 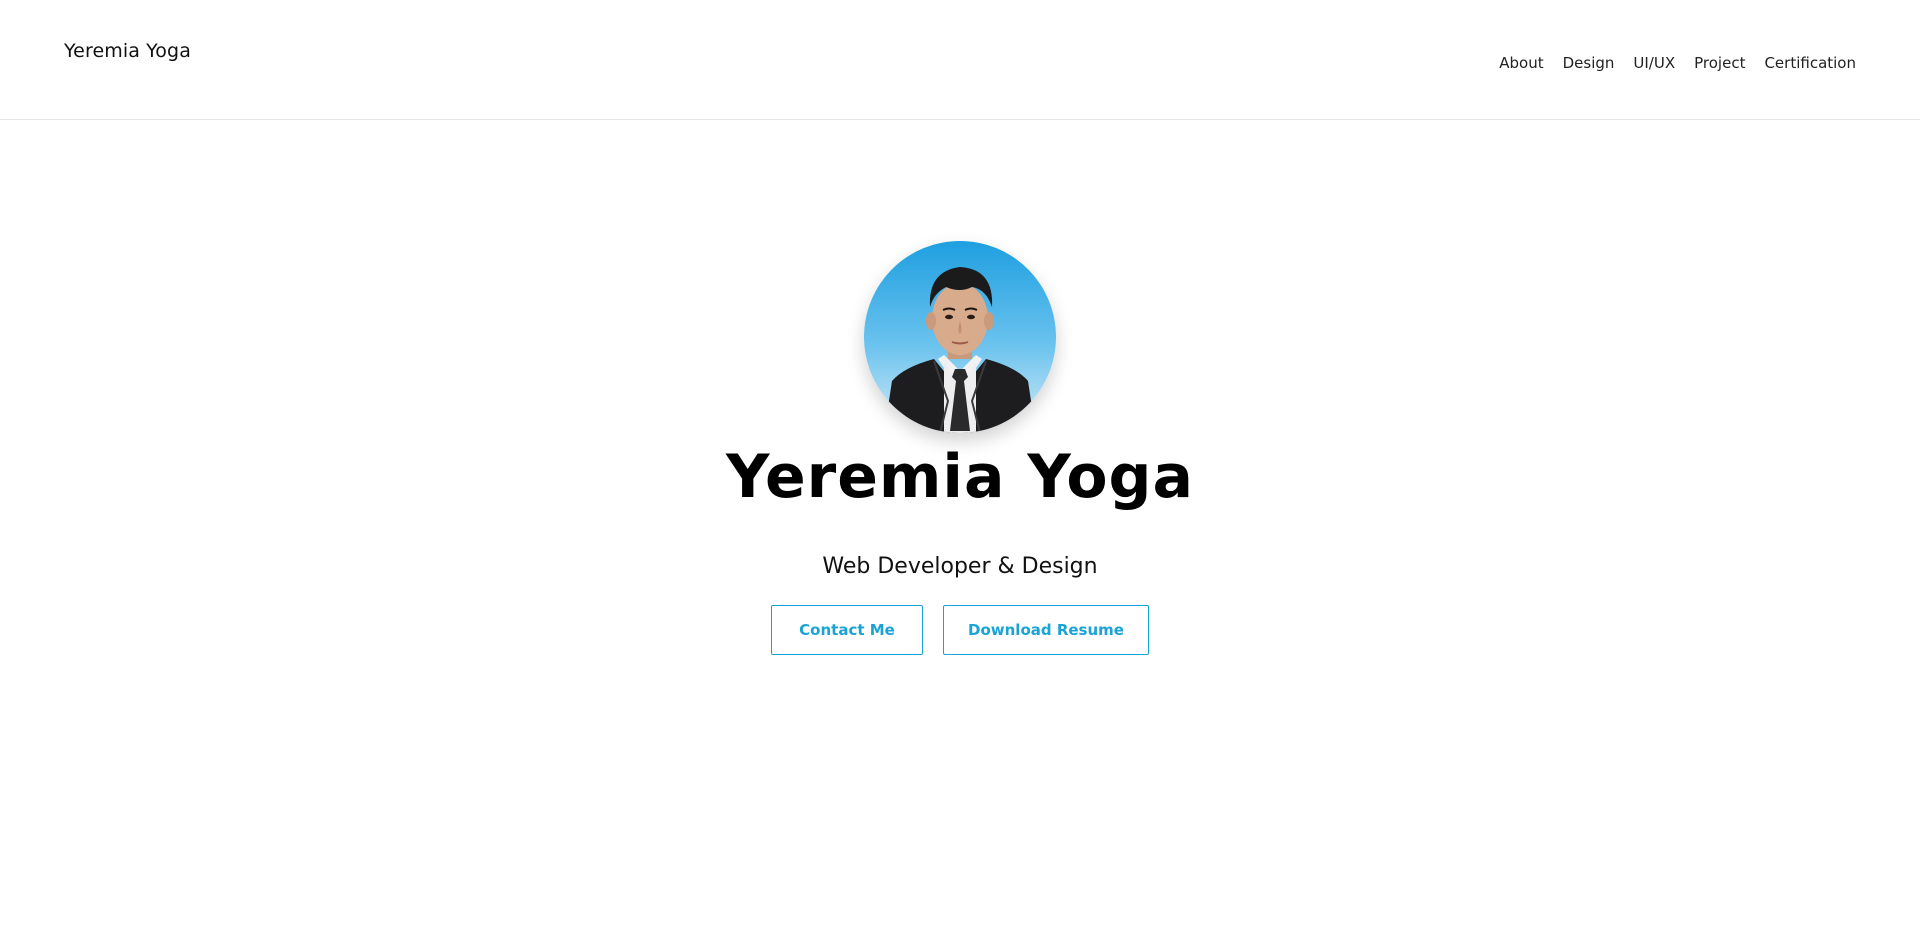 I want to click on nav-certification: Certification, so click(x=1810, y=63).